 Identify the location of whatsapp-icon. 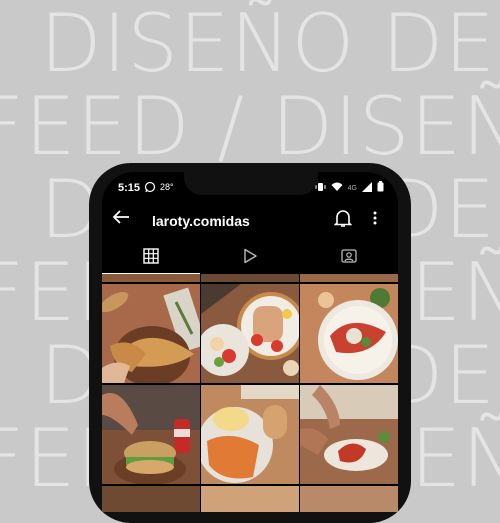
(150, 188).